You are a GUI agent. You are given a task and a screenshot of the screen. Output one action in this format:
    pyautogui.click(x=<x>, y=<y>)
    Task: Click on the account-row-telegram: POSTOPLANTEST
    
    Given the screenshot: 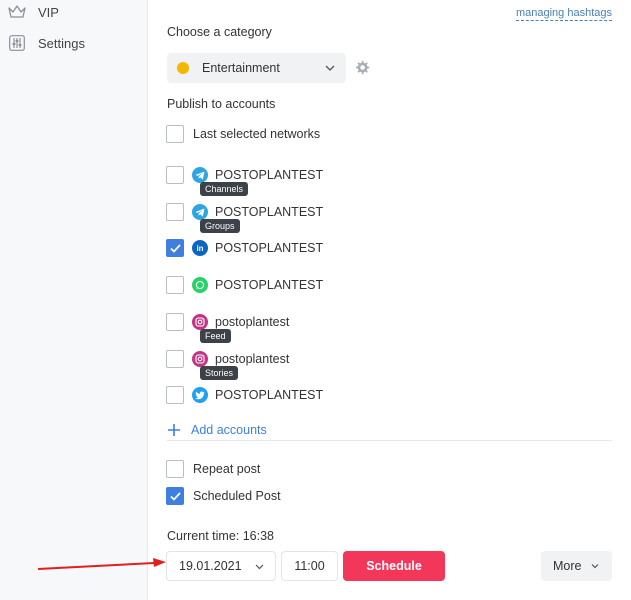 What is the action you would take?
    pyautogui.click(x=244, y=212)
    